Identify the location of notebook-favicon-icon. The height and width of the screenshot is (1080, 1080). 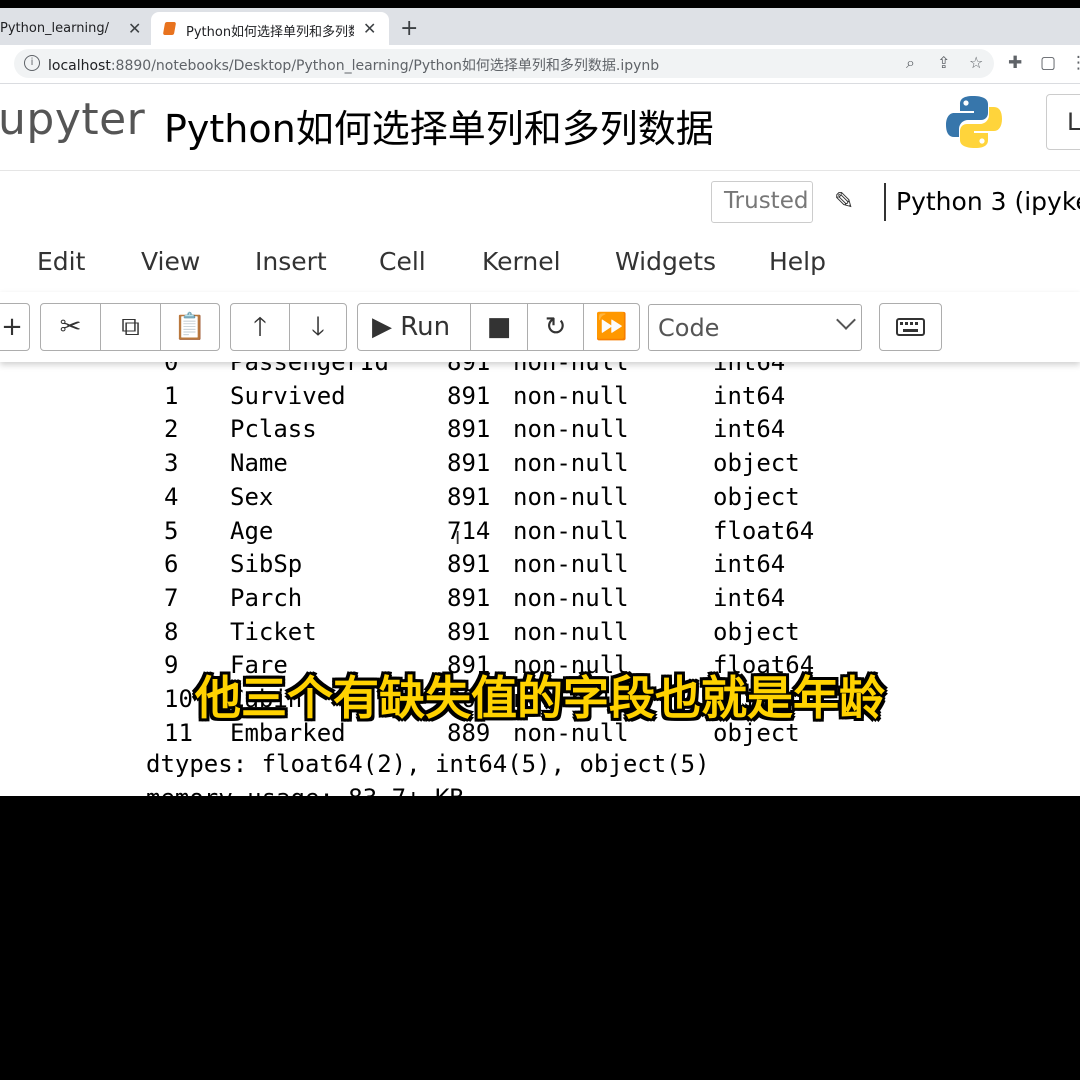
(169, 28).